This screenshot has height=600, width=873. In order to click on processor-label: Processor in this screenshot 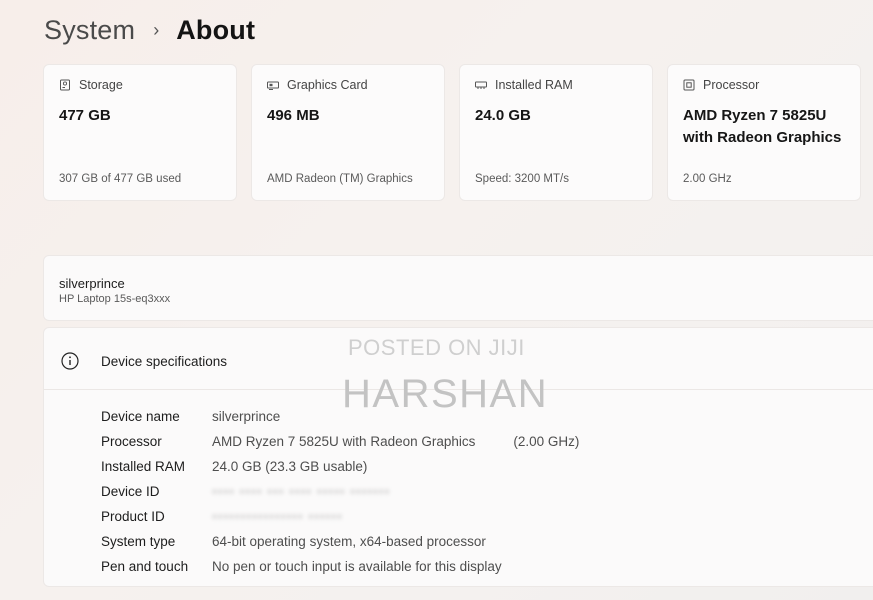, I will do `click(731, 85)`.